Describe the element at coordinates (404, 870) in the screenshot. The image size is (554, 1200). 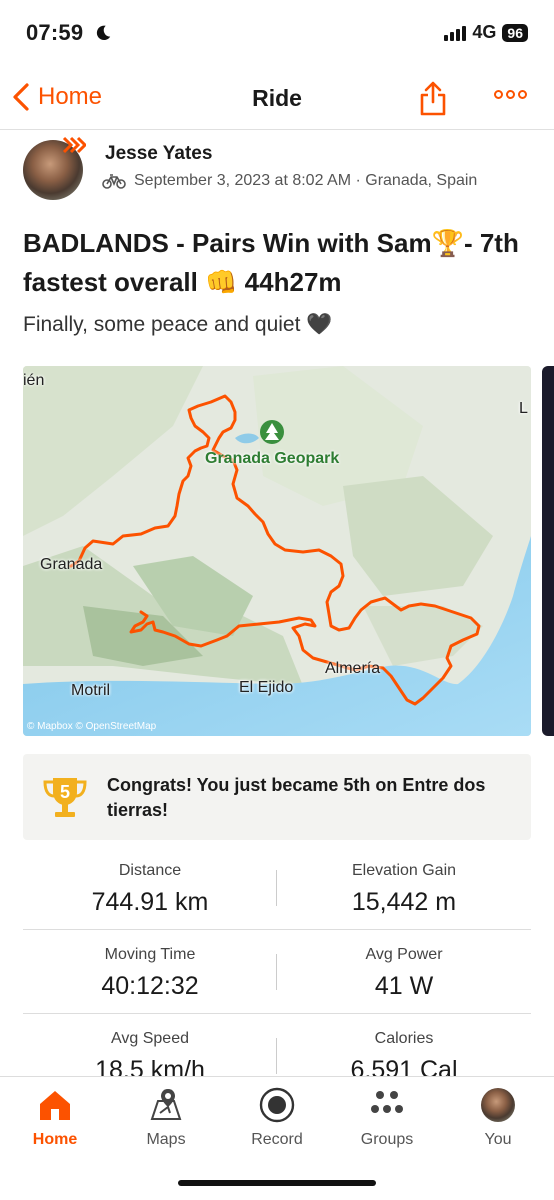
I see `stat-label: Elevation Gain` at that location.